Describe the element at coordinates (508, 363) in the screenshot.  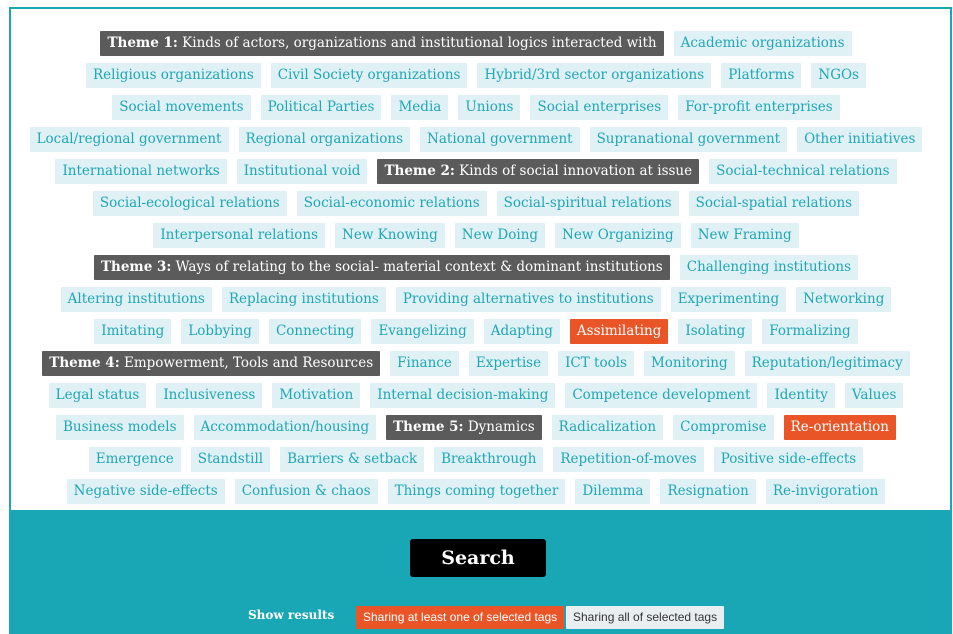
I see `tag: Expertise` at that location.